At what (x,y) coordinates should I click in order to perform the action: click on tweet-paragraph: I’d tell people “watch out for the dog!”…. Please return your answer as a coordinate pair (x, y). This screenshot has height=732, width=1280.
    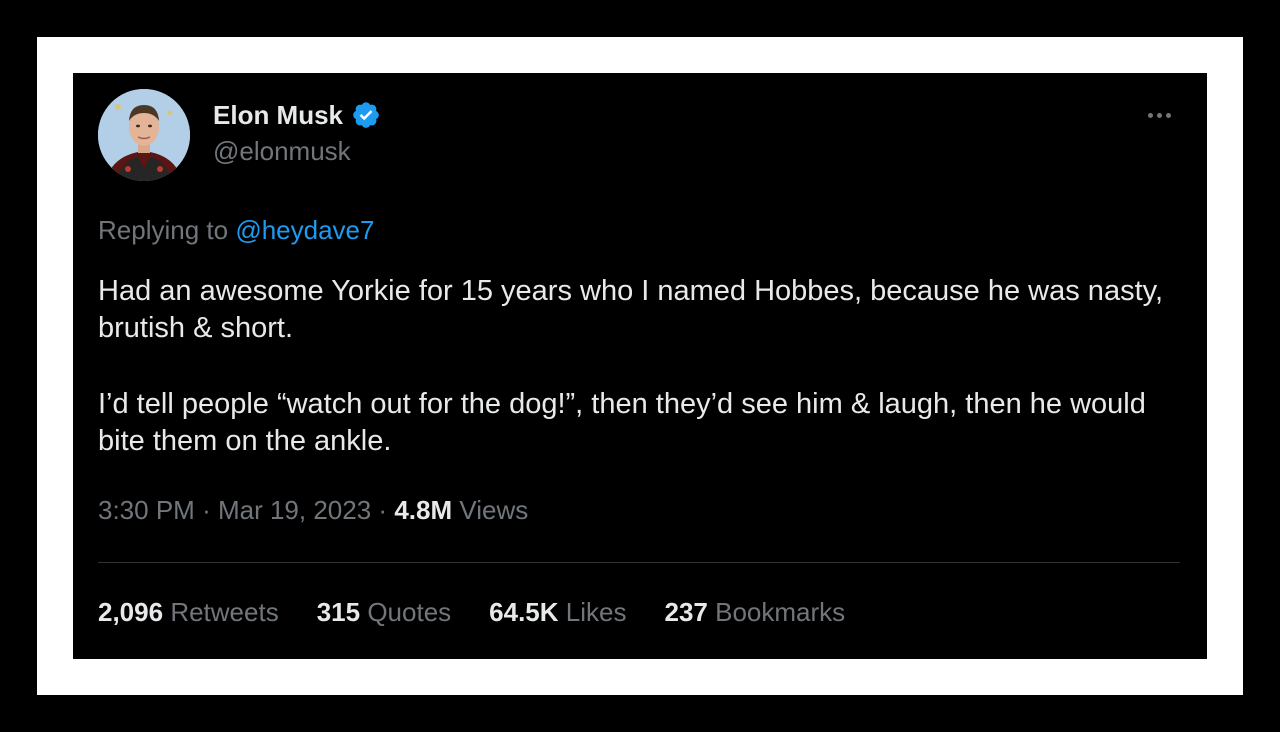
    Looking at the image, I should click on (622, 422).